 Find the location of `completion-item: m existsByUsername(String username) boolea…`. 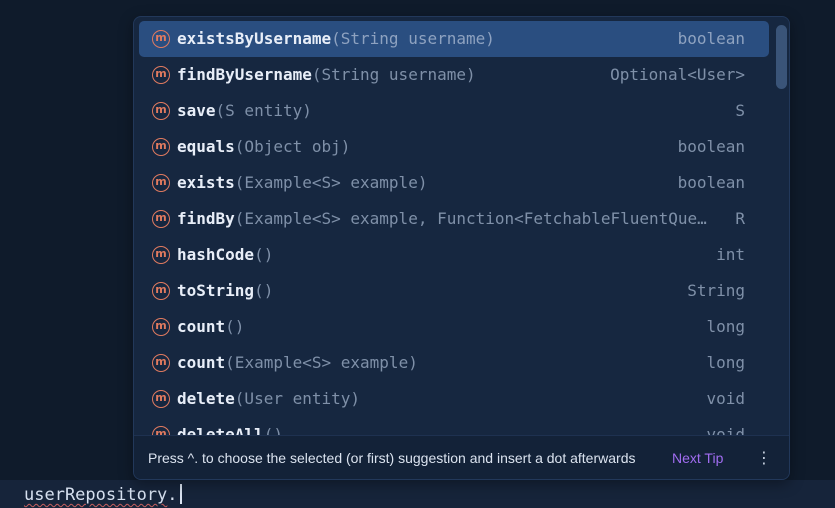

completion-item: m existsByUsername(String username) boolea… is located at coordinates (454, 39).